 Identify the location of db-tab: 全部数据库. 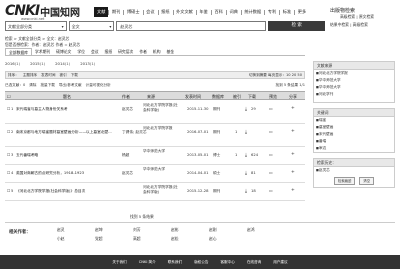
(18, 51).